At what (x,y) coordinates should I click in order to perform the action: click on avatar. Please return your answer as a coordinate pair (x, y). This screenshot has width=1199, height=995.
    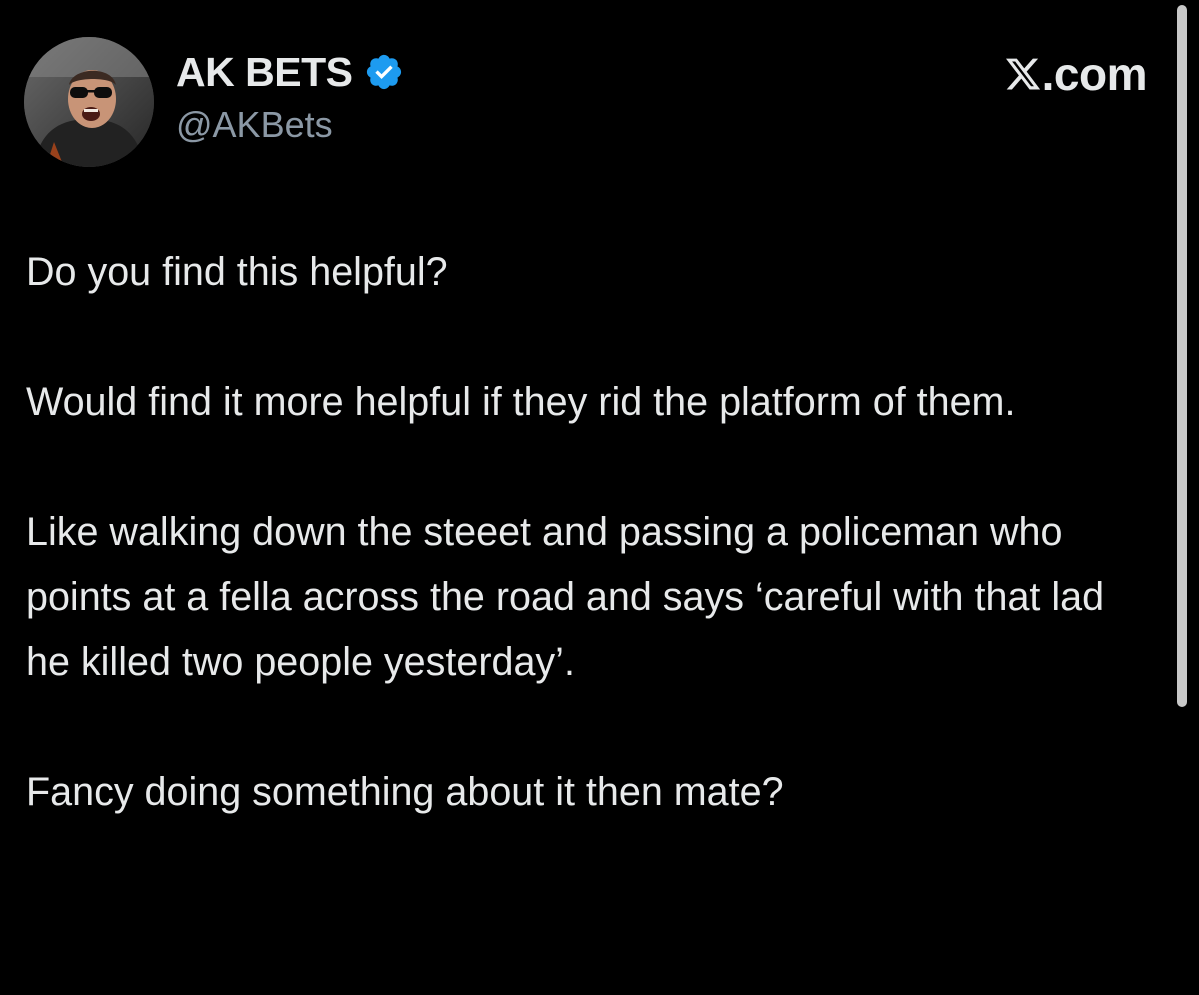
    Looking at the image, I should click on (89, 102).